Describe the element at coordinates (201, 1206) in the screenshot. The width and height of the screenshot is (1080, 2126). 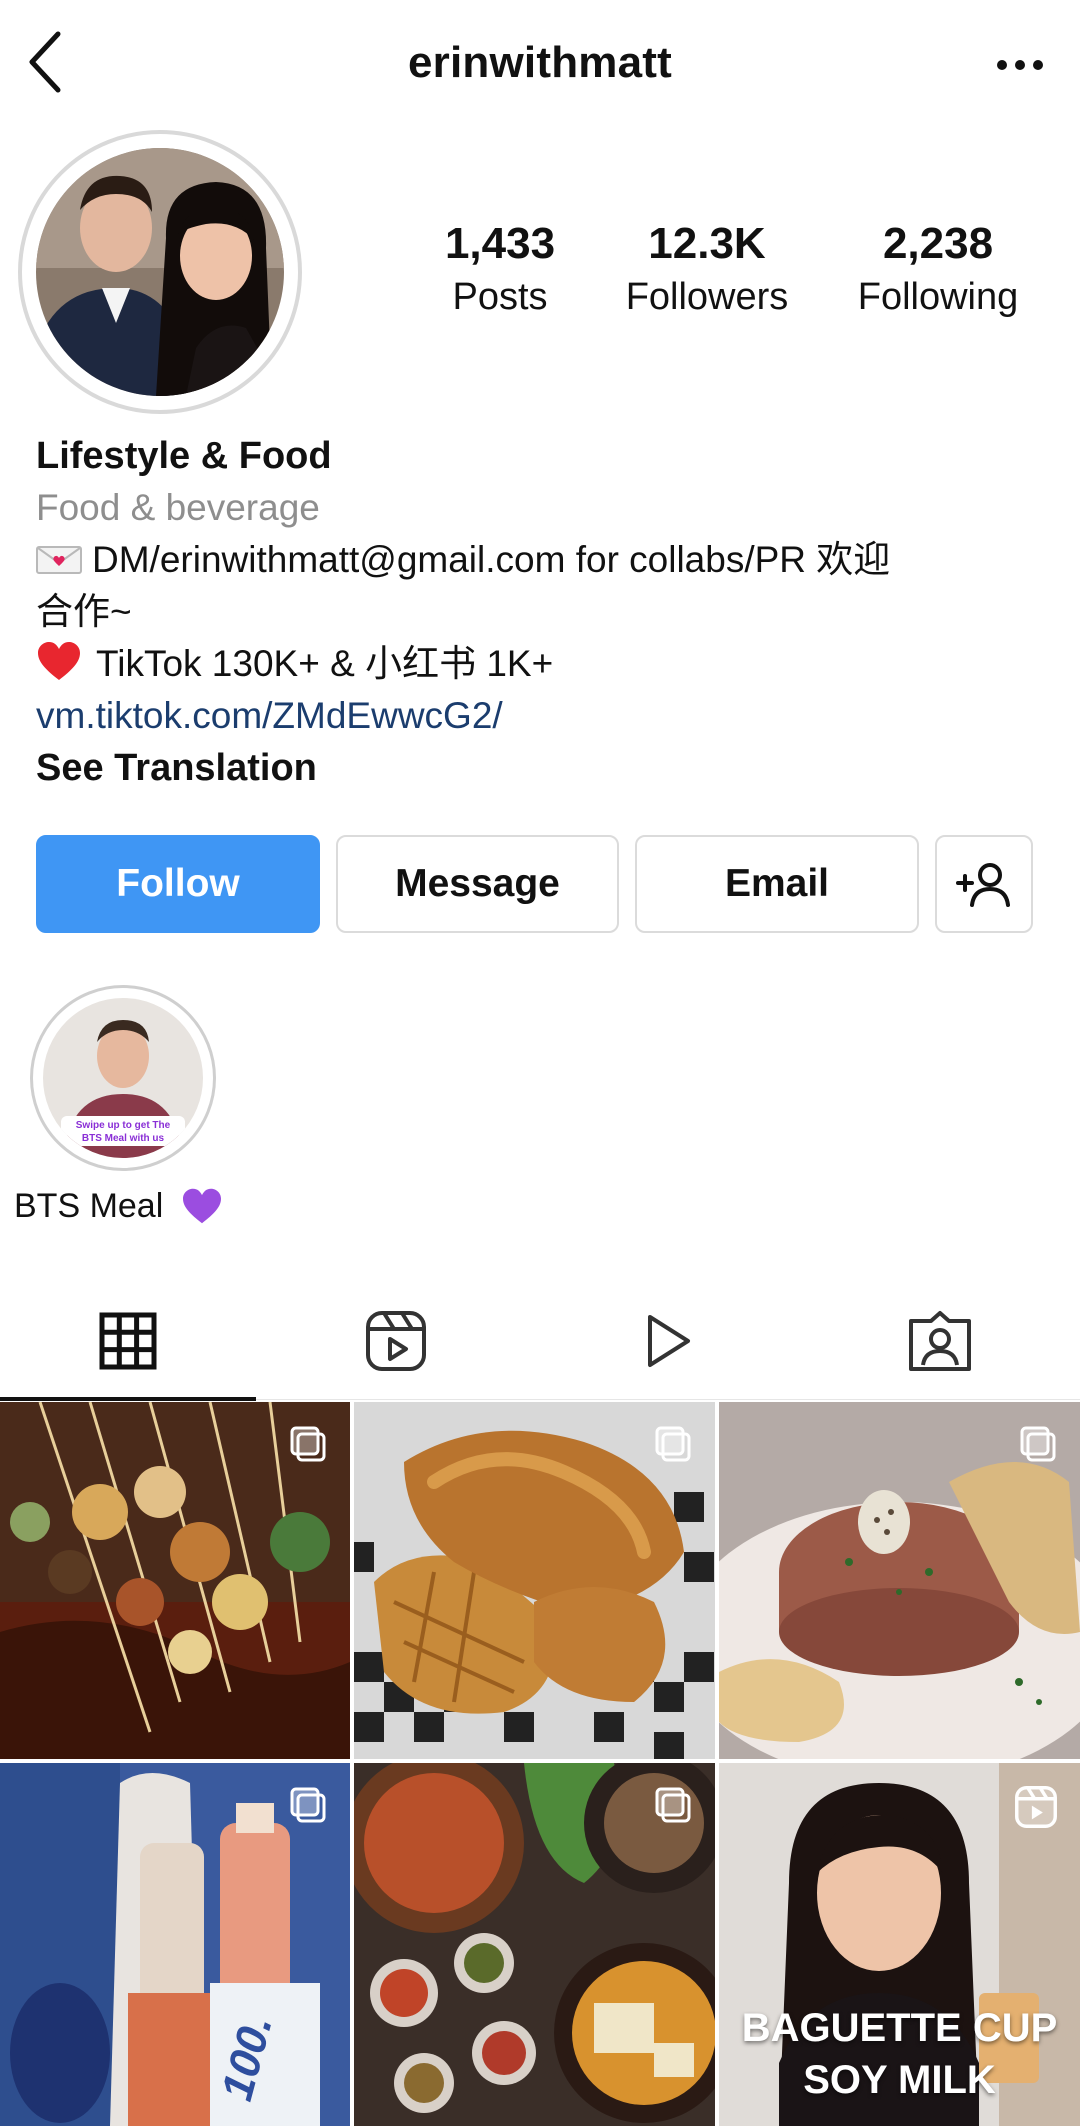
I see `purple-heart-icon` at that location.